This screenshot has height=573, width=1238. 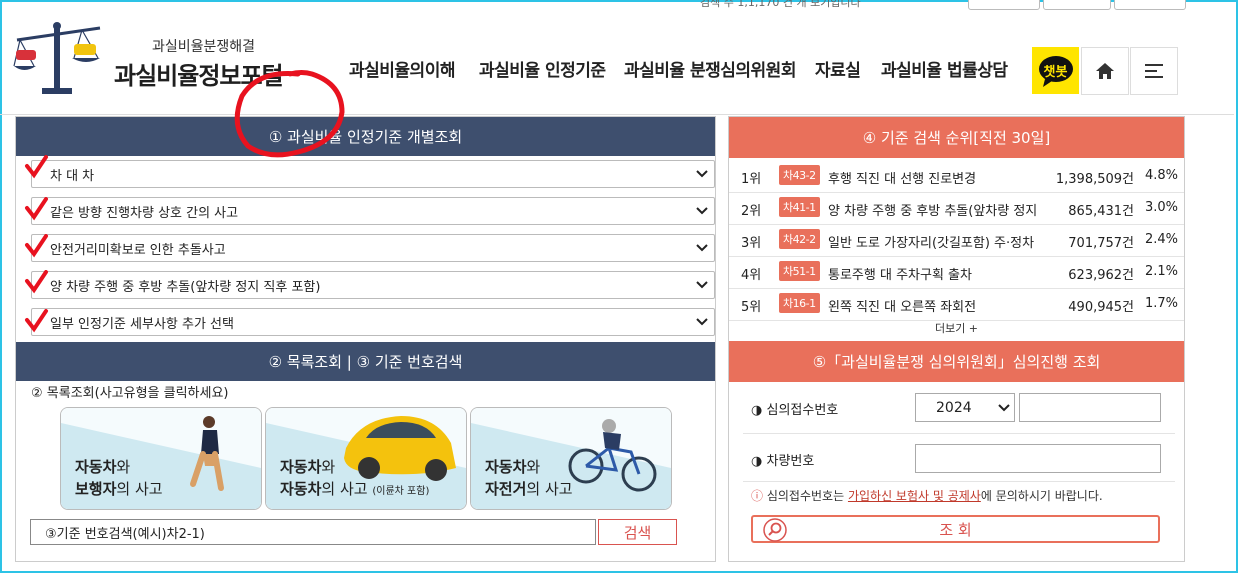 I want to click on more-link: 더보기 +, so click(x=956, y=328).